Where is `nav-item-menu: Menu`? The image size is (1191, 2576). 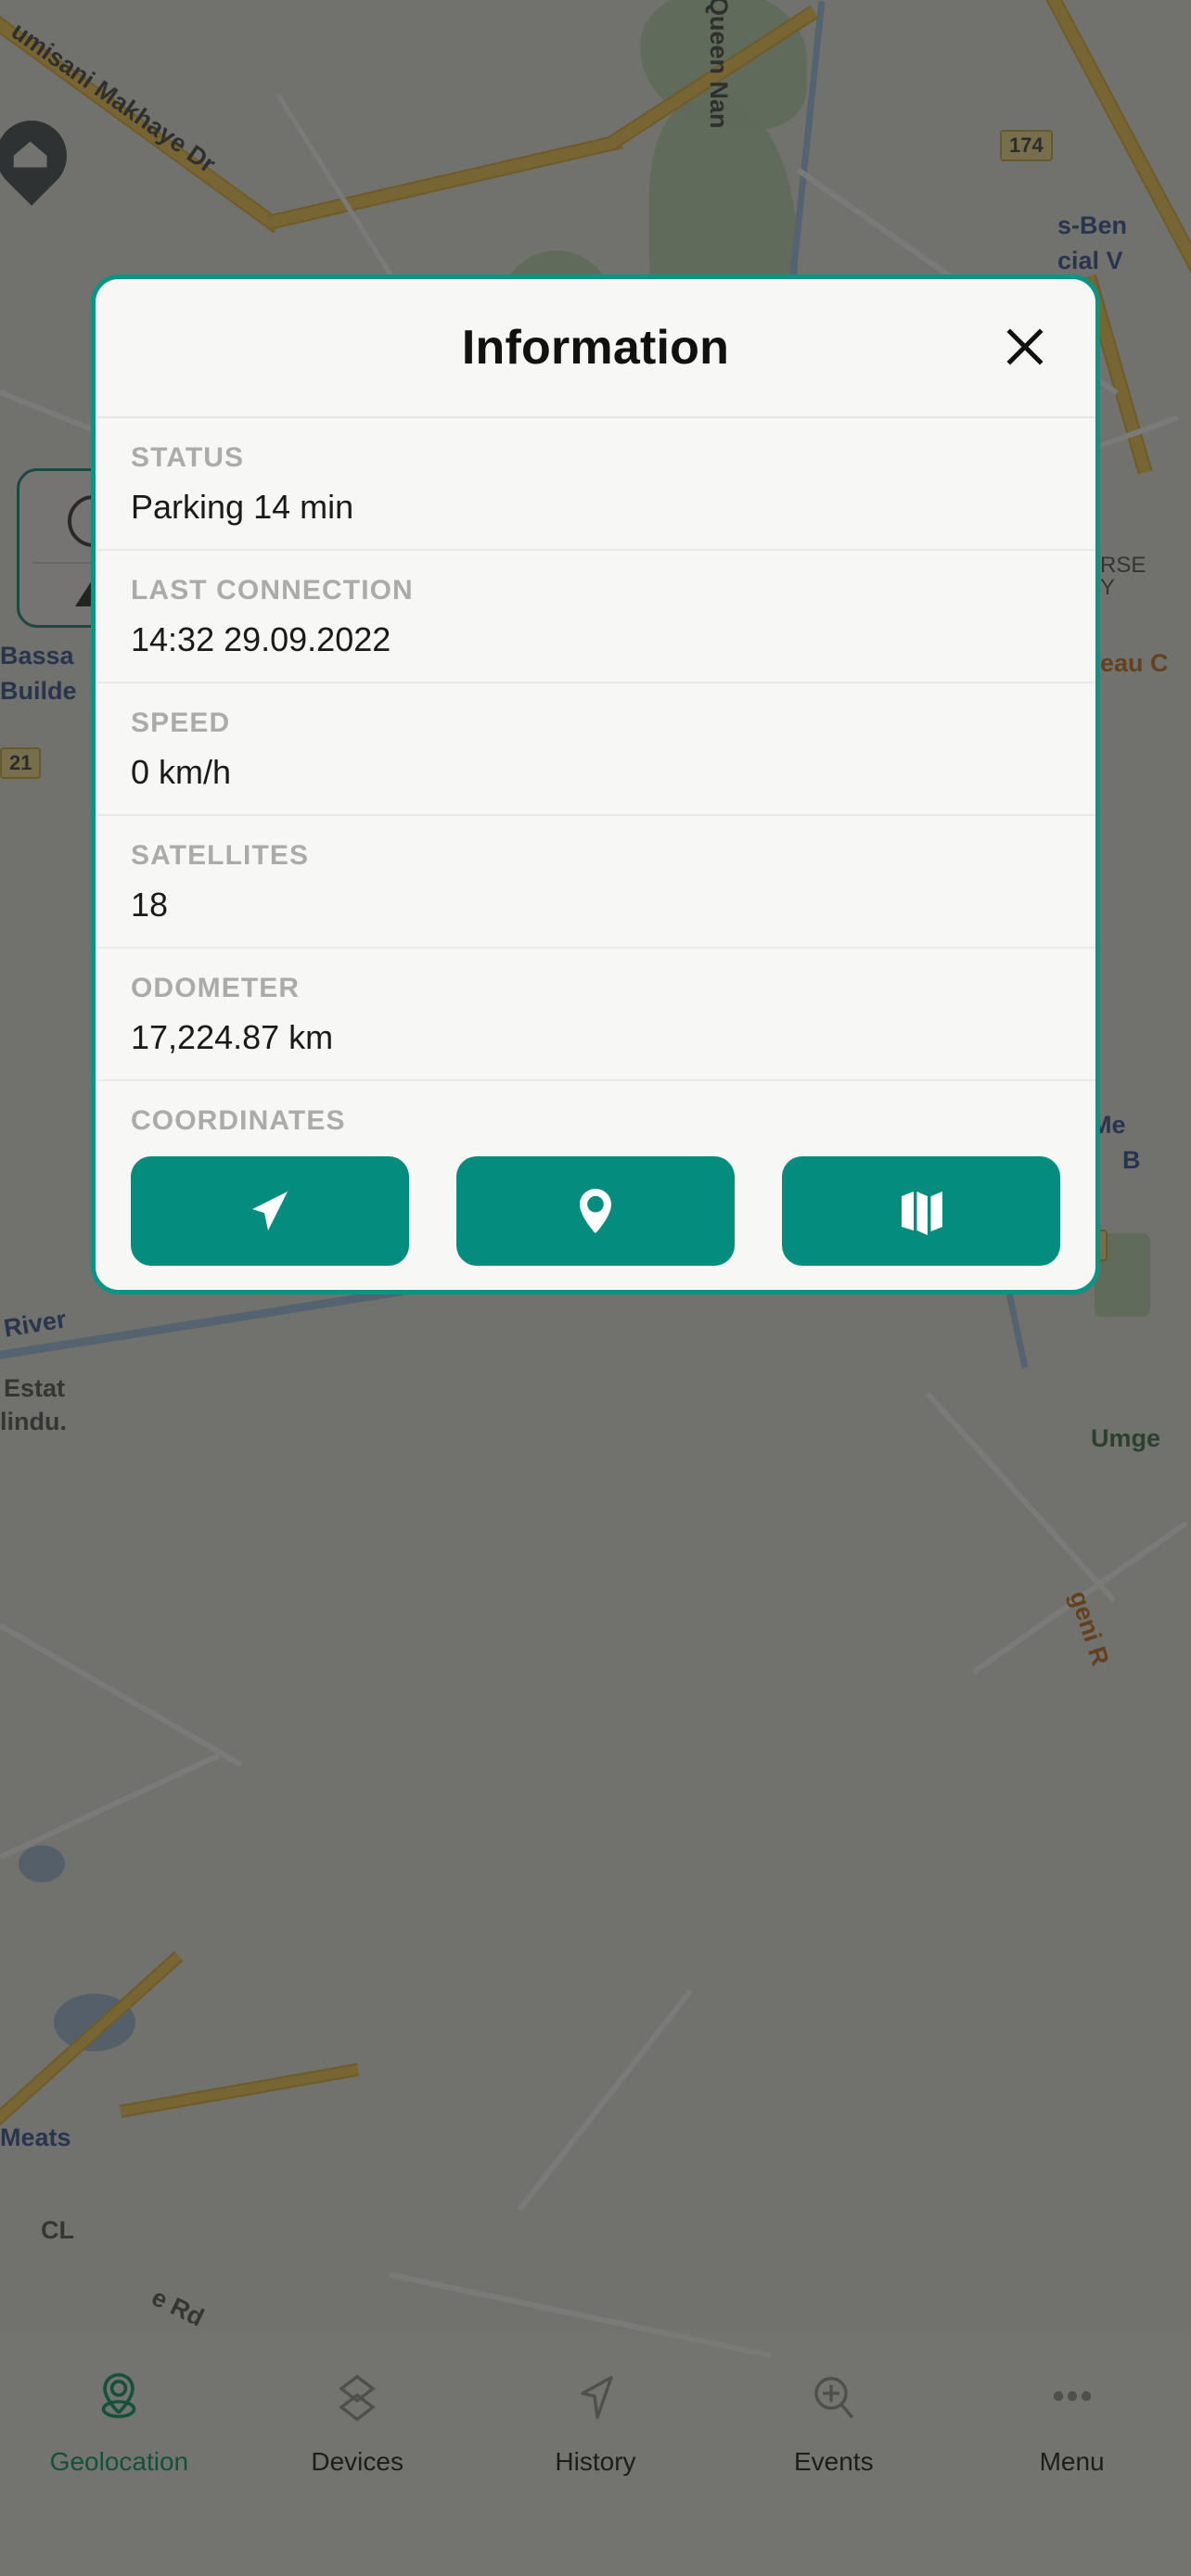
nav-item-menu: Menu is located at coordinates (1072, 2423).